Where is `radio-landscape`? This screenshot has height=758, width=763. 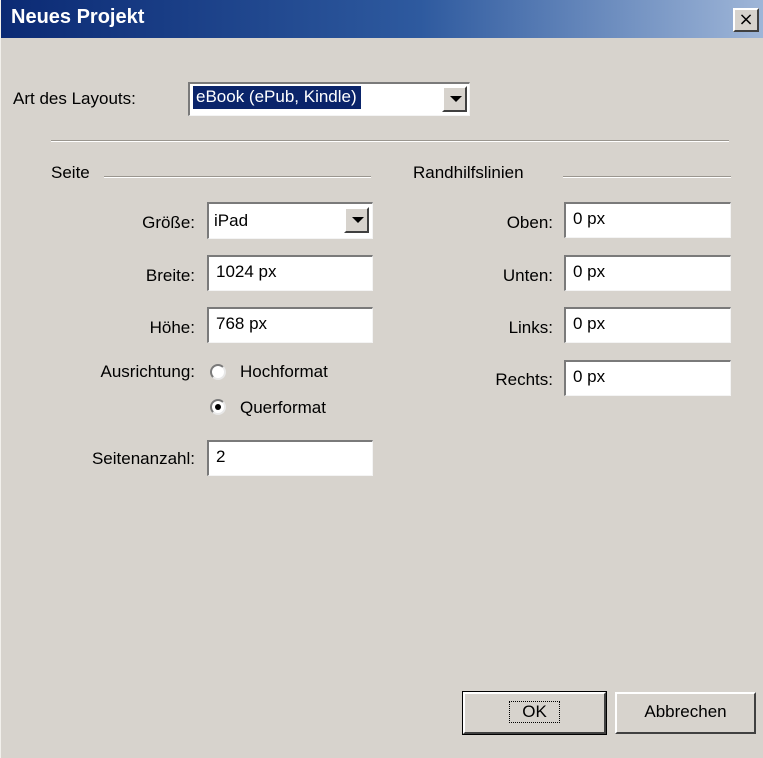 radio-landscape is located at coordinates (218, 407).